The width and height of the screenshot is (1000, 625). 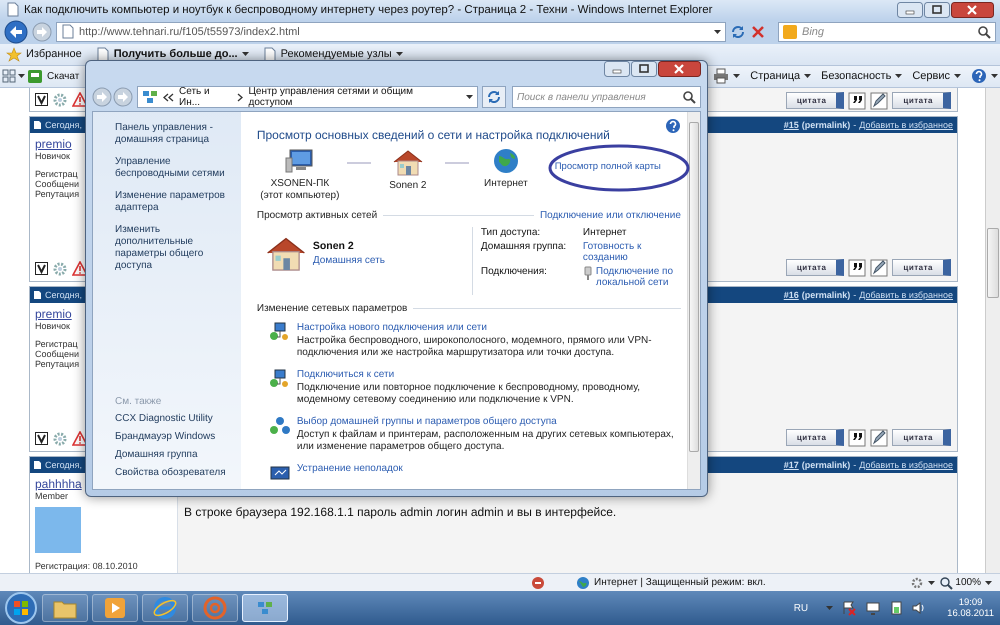 I want to click on favorites-link: Рекомендуемые узлы, so click(x=332, y=54).